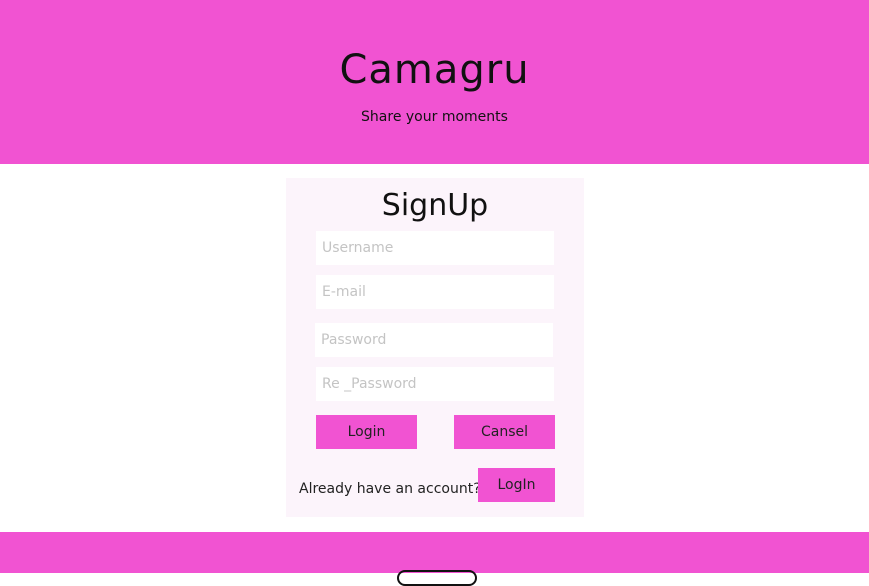 The width and height of the screenshot is (869, 586). Describe the element at coordinates (435, 384) in the screenshot. I see `repassword-input` at that location.